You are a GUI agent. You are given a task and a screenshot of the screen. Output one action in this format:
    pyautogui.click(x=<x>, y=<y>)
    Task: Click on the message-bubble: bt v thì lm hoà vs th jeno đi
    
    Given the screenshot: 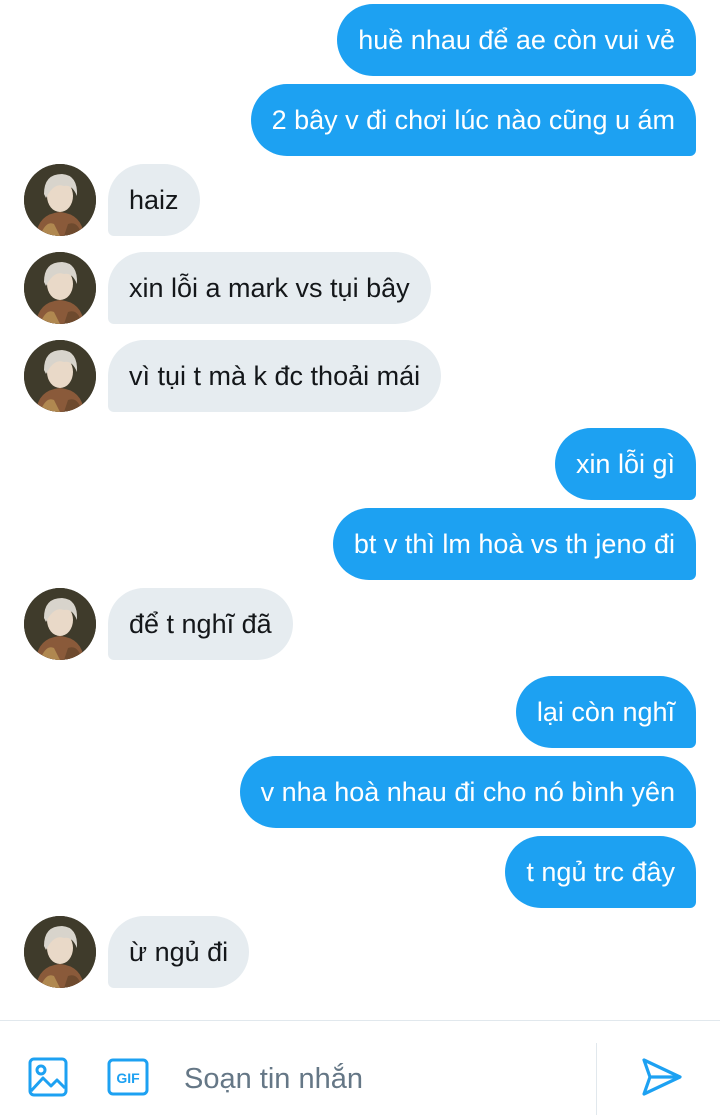 What is the action you would take?
    pyautogui.click(x=514, y=544)
    